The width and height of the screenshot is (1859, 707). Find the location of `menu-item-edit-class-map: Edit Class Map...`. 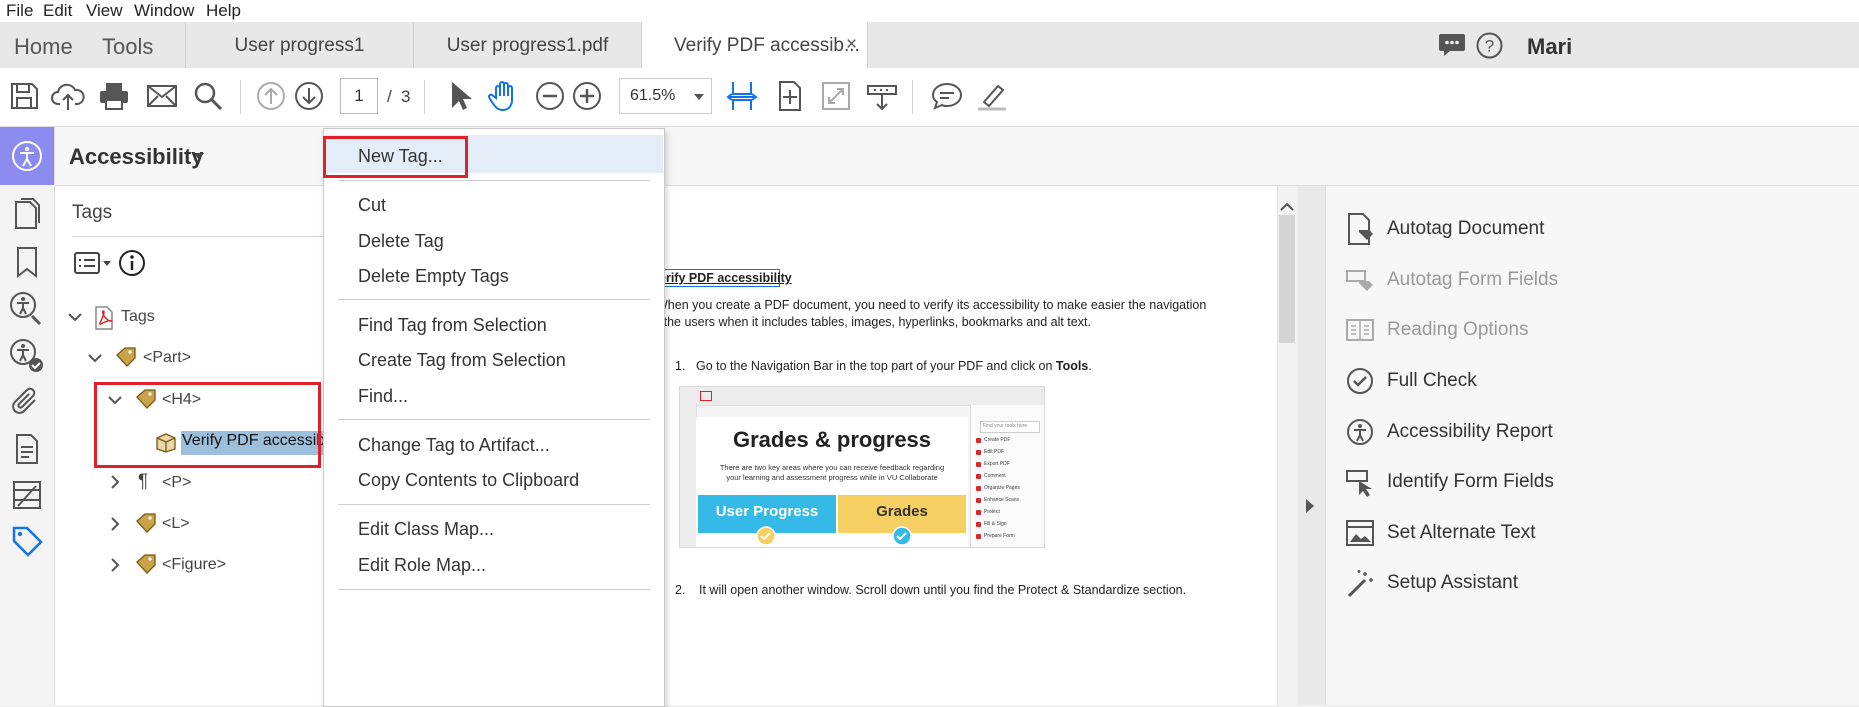

menu-item-edit-class-map: Edit Class Map... is located at coordinates (426, 529).